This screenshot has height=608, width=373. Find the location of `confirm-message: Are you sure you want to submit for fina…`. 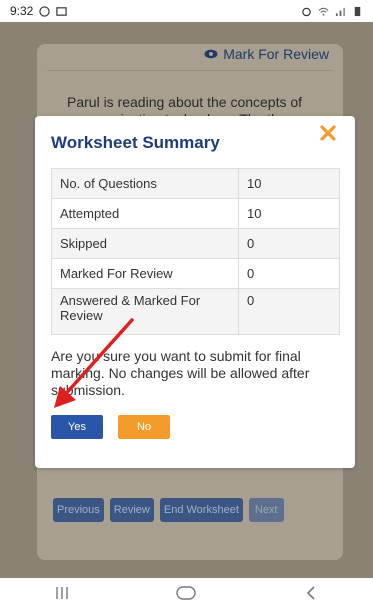

confirm-message: Are you sure you want to submit for fina… is located at coordinates (180, 373).